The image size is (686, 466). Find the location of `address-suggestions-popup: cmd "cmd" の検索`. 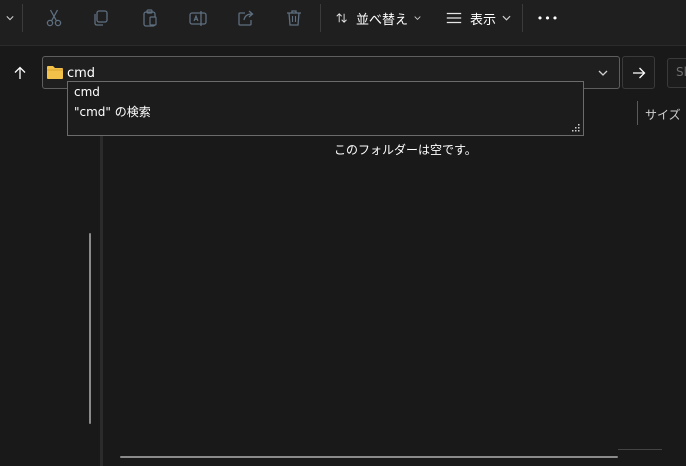

address-suggestions-popup: cmd "cmd" の検索 is located at coordinates (325, 108).